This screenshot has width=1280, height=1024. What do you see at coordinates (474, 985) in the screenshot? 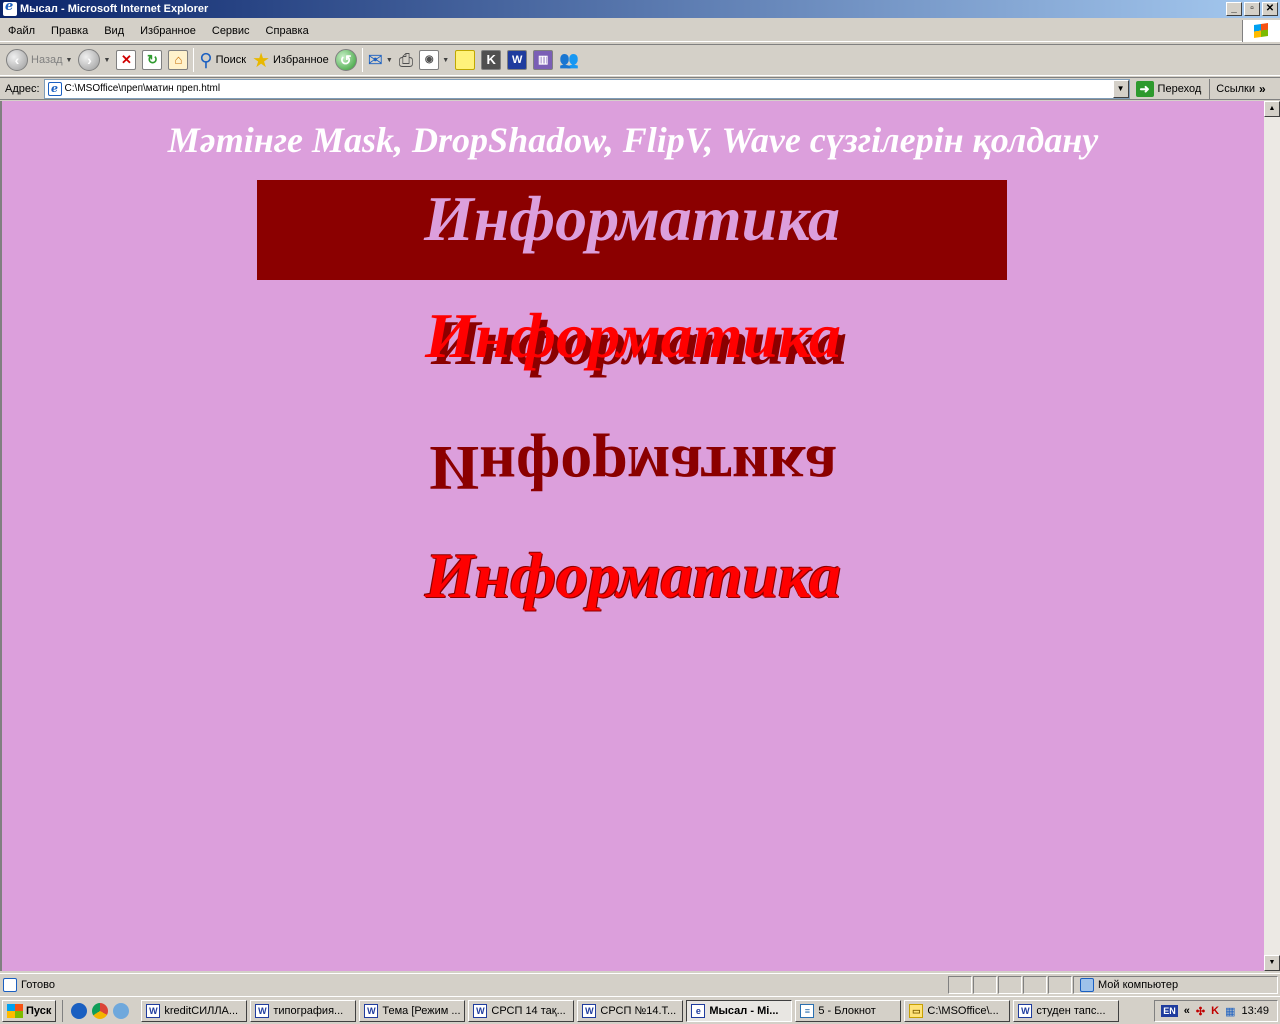
I see `status-main: Готово` at bounding box center [474, 985].